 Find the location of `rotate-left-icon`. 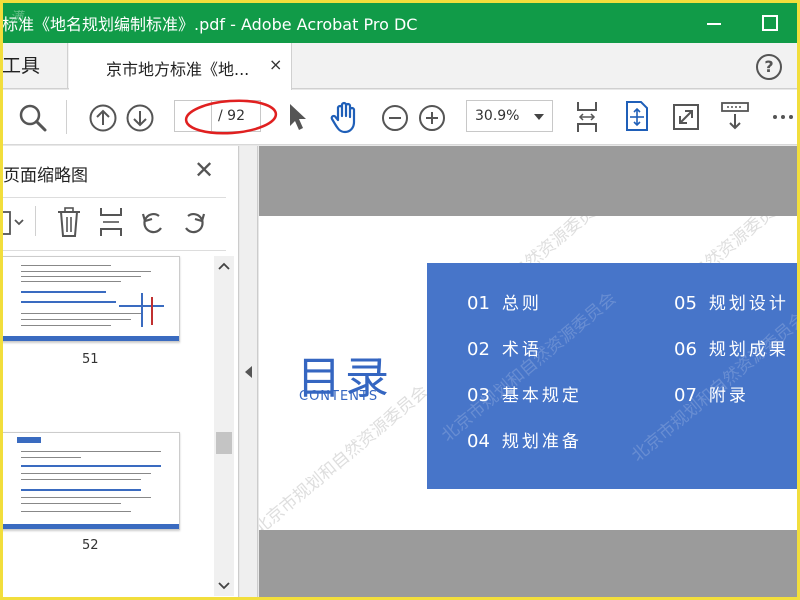

rotate-left-icon is located at coordinates (153, 222).